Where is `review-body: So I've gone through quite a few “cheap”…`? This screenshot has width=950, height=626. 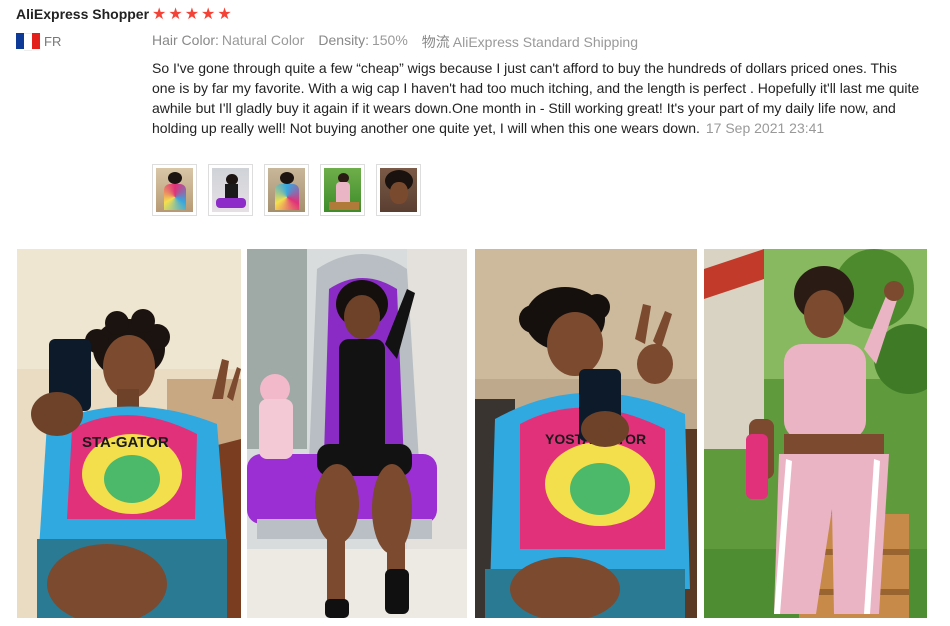
review-body: So I've gone through quite a few “cheap”… is located at coordinates (537, 98).